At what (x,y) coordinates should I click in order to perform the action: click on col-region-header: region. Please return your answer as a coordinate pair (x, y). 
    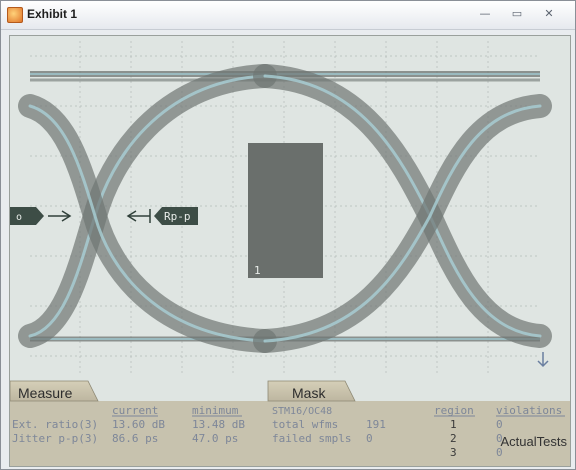
    Looking at the image, I should click on (454, 410).